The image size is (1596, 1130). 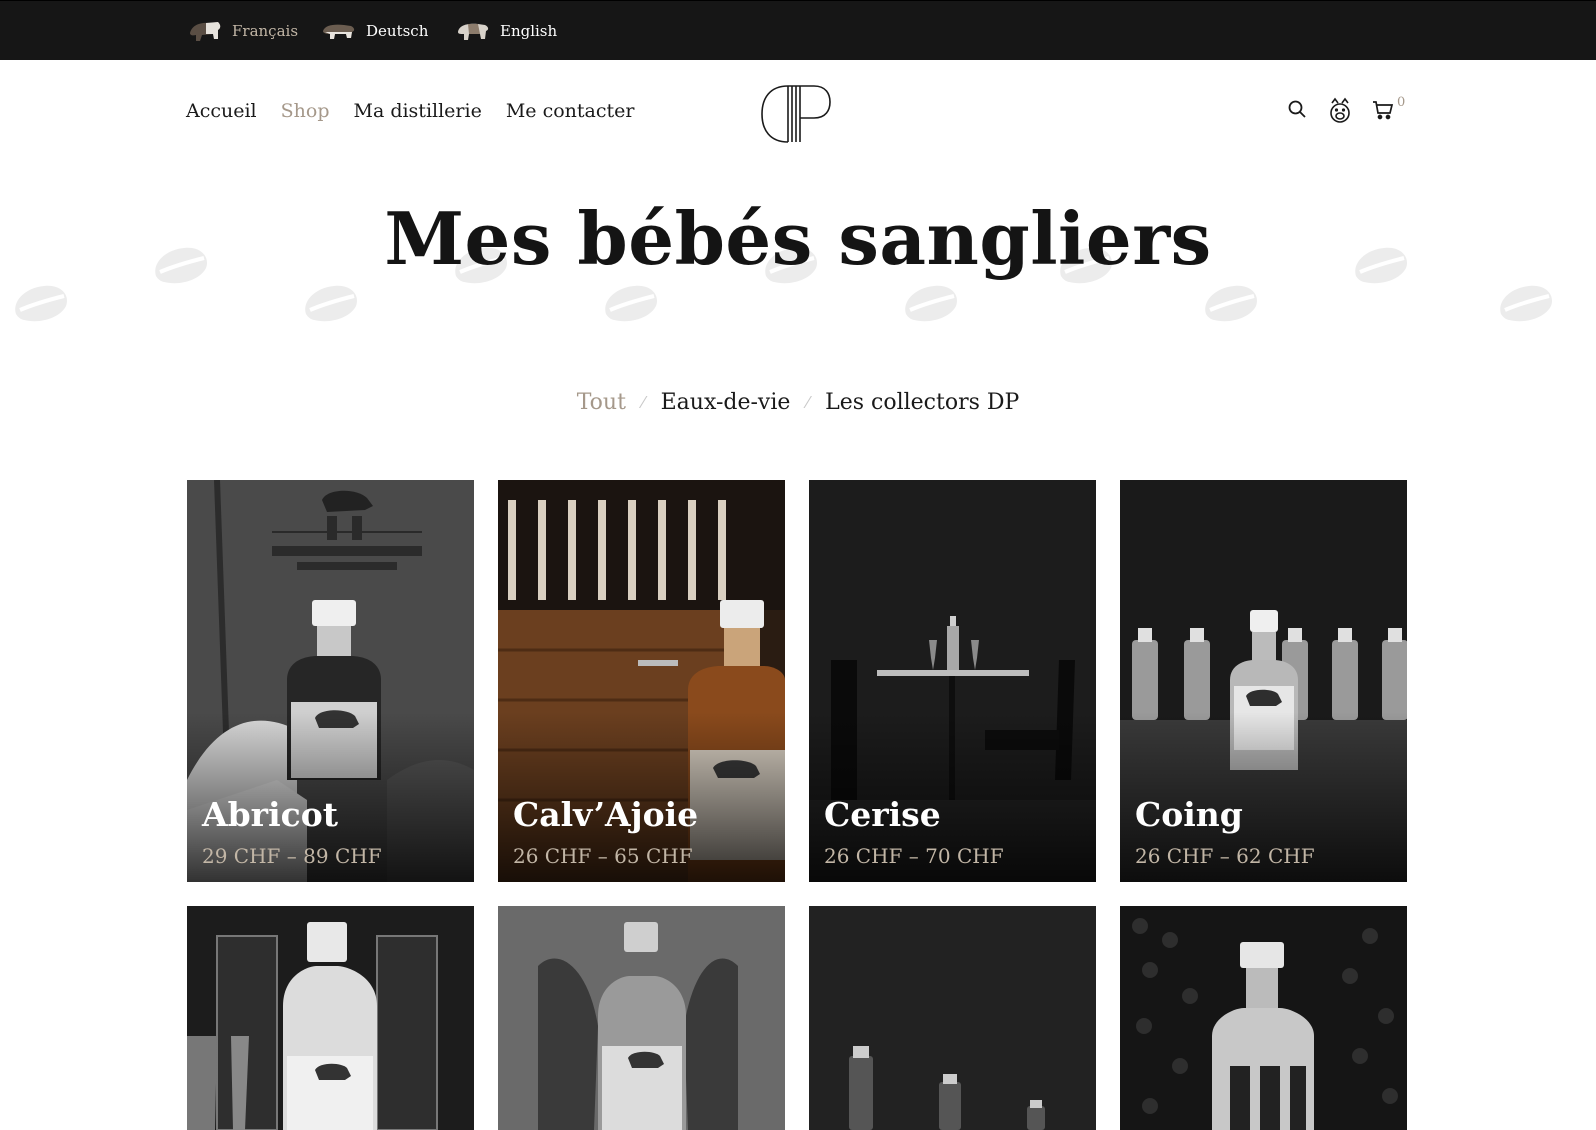 I want to click on language-francais: Français, so click(x=243, y=31).